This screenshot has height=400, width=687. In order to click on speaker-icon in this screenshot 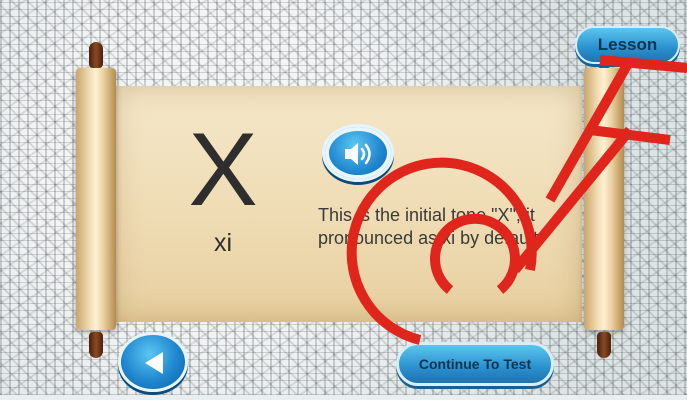, I will do `click(358, 154)`.